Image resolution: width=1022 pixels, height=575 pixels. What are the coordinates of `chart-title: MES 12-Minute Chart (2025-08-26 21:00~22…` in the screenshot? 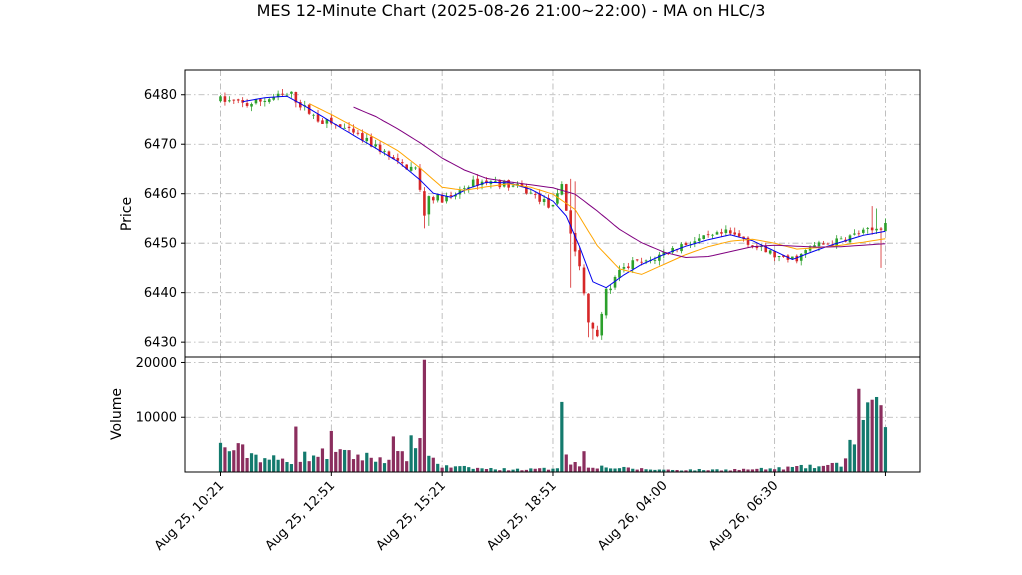 It's located at (511, 10).